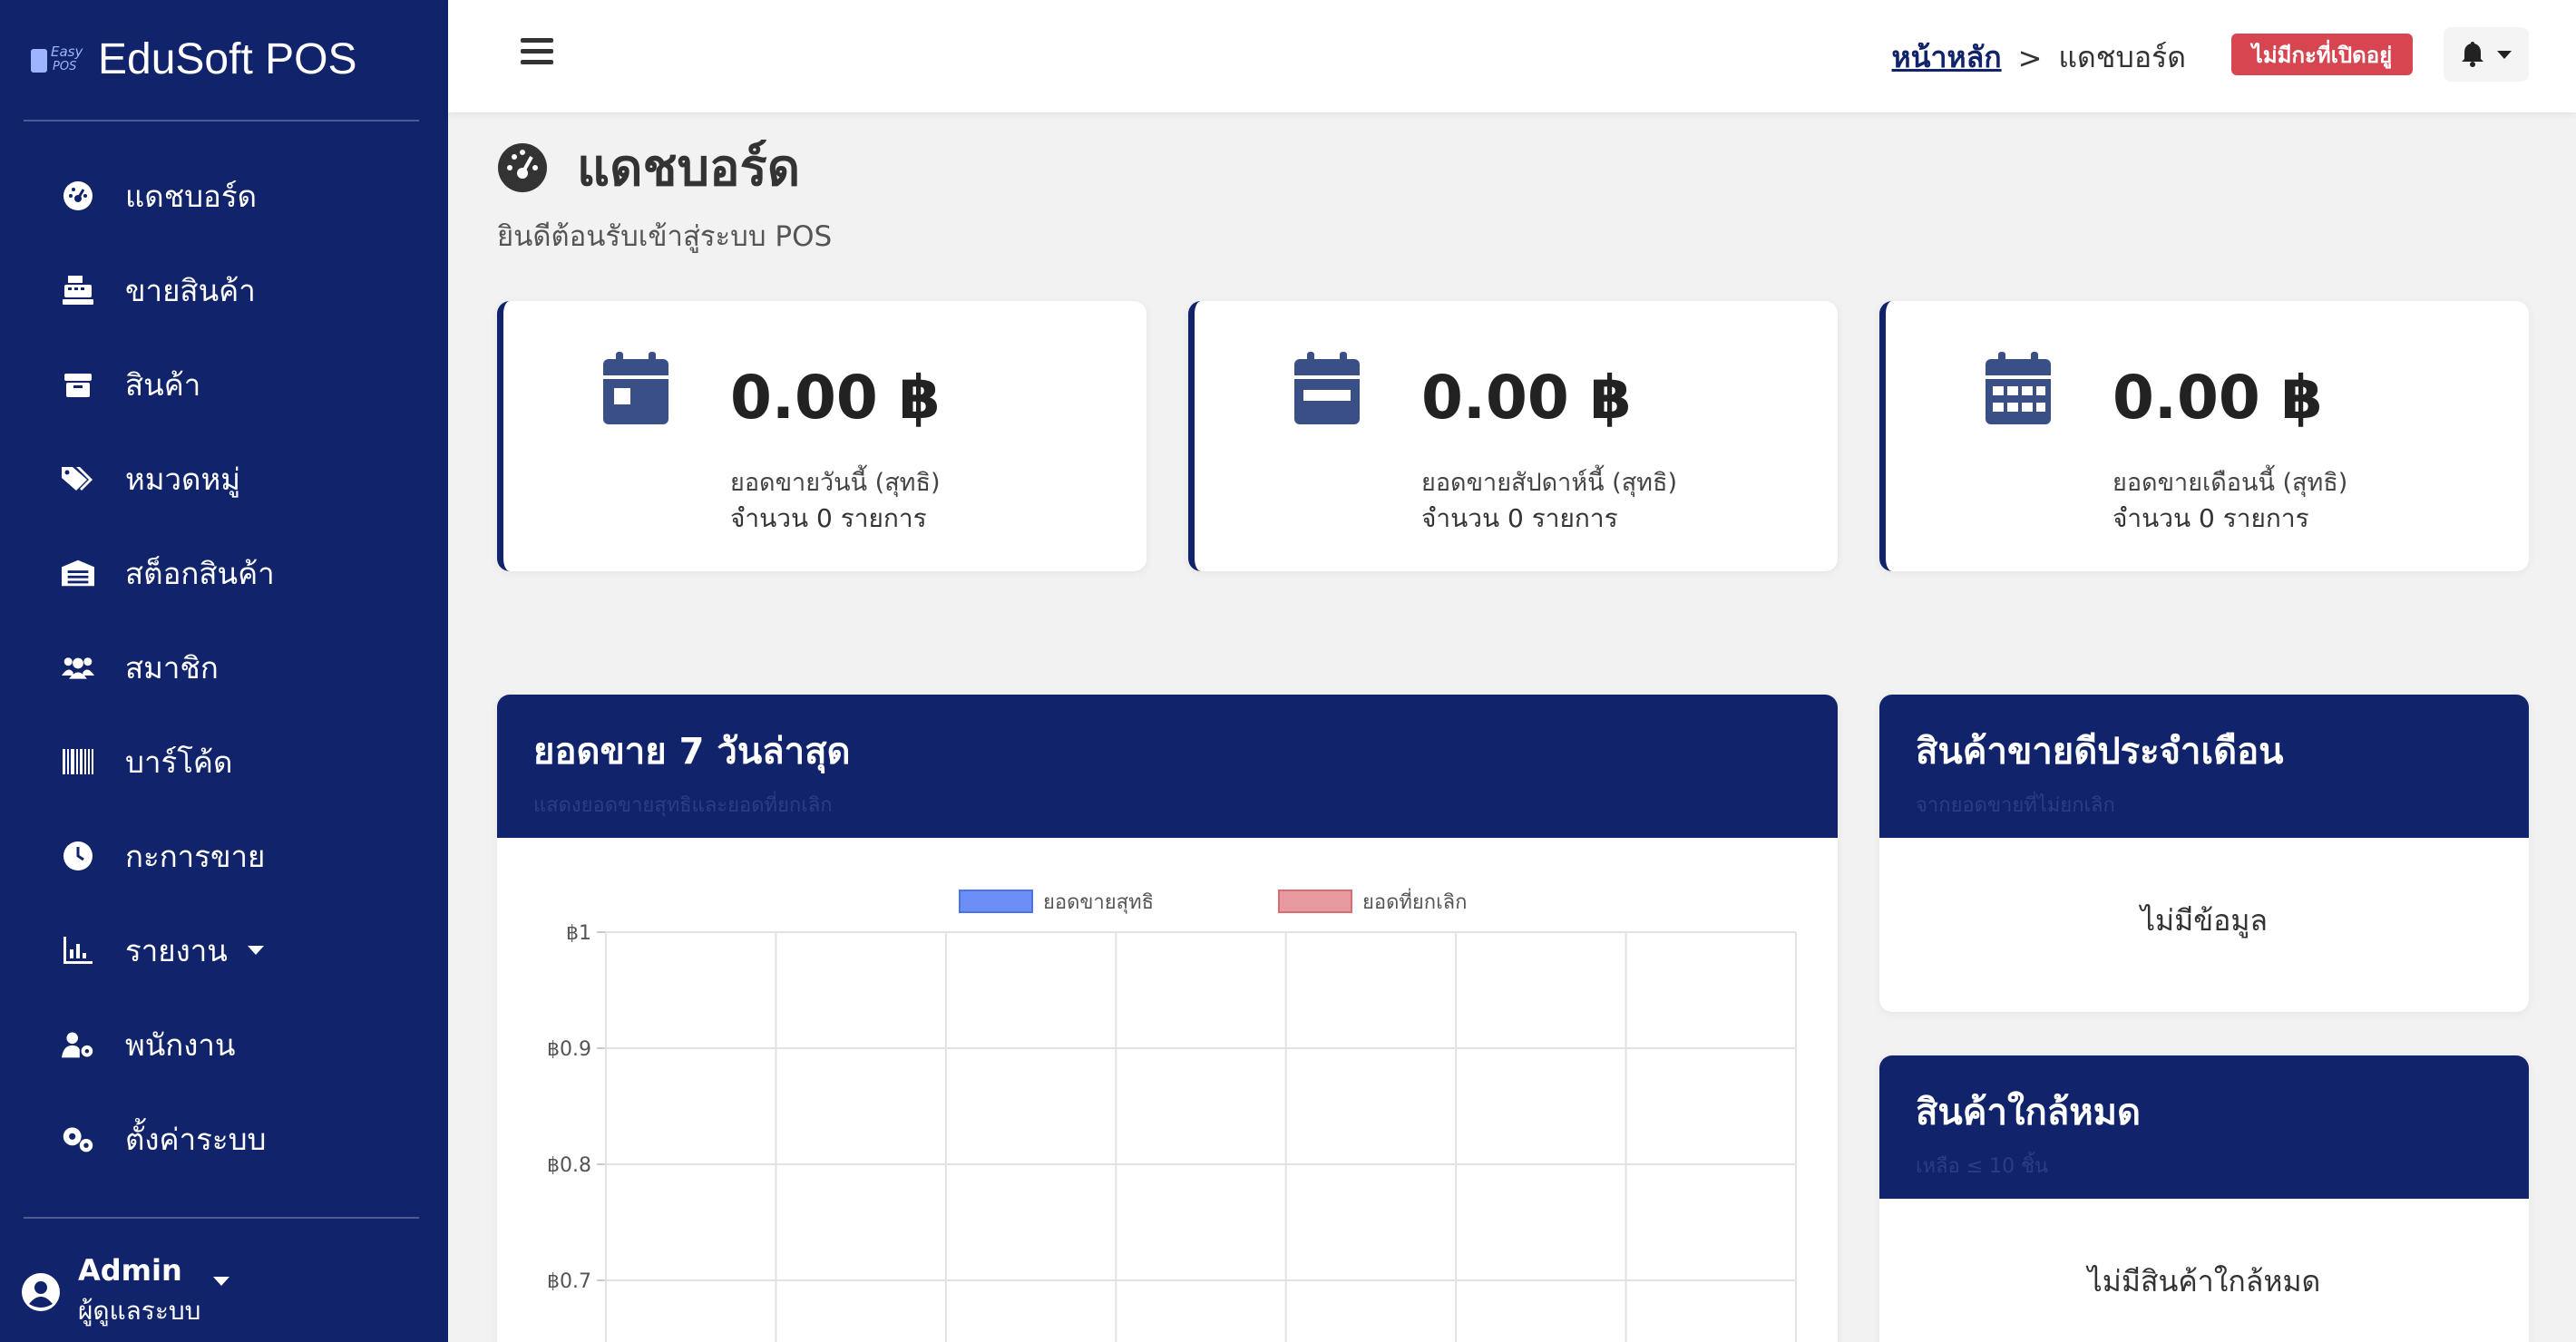  Describe the element at coordinates (1213, 901) in the screenshot. I see `chart-legend: ยอดขายสุทธิ ยอดที่ยกเลิก` at that location.